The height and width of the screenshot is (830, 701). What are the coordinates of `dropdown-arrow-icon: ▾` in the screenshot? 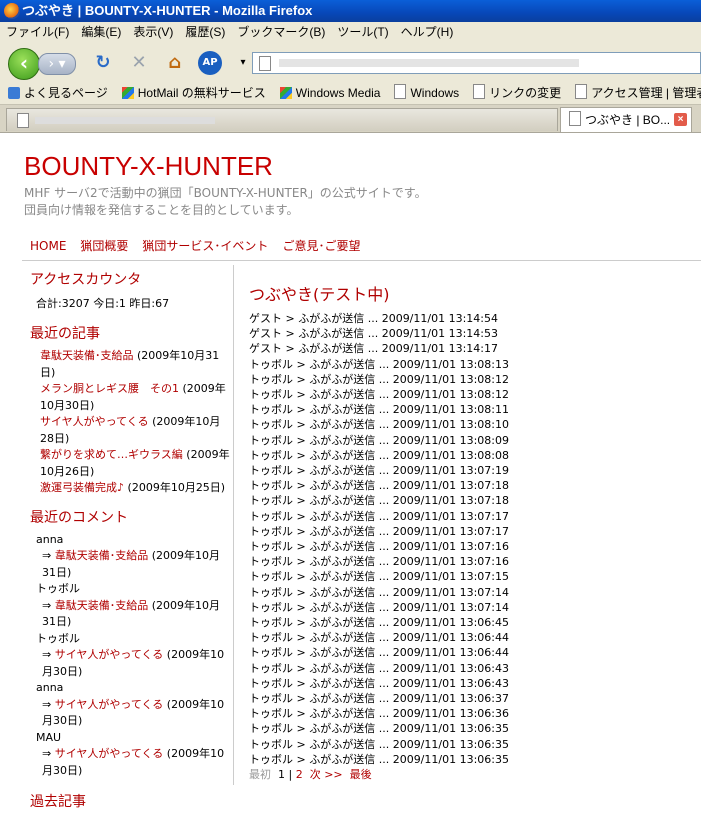 It's located at (243, 63).